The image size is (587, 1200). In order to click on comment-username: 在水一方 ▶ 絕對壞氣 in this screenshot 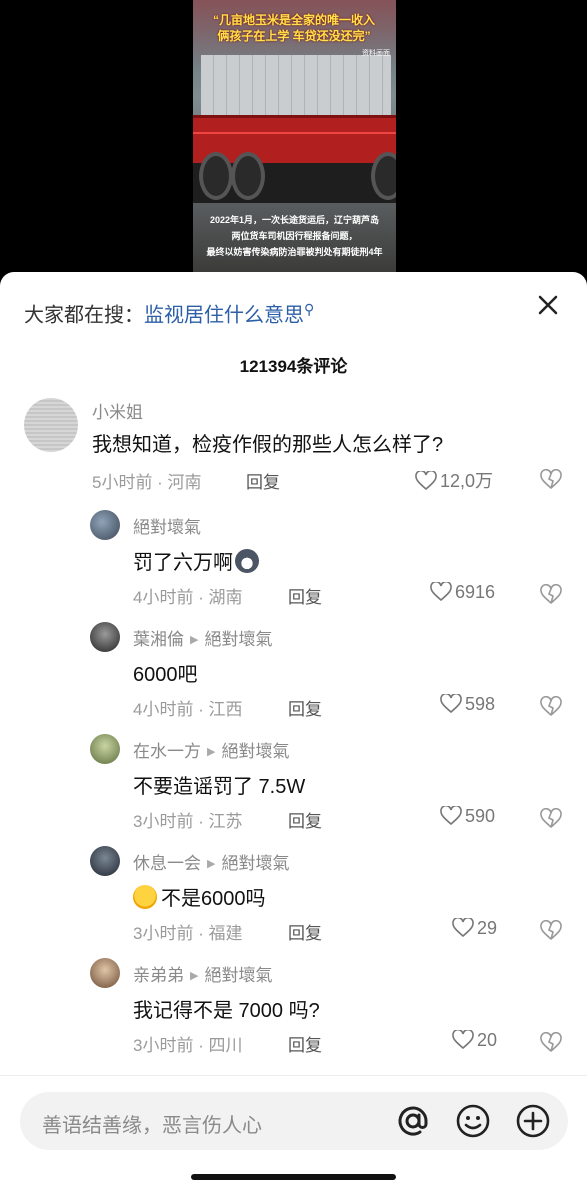, I will do `click(211, 749)`.